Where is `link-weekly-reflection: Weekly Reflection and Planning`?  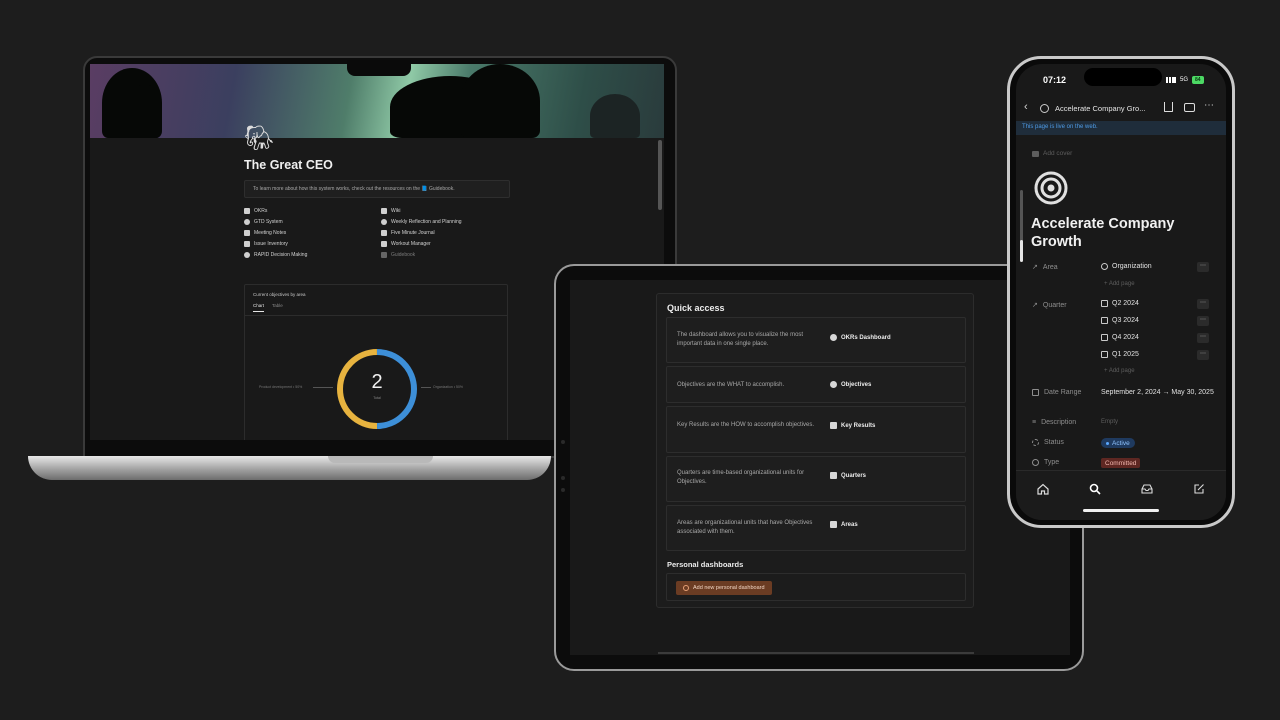
link-weekly-reflection: Weekly Reflection and Planning is located at coordinates (445, 222).